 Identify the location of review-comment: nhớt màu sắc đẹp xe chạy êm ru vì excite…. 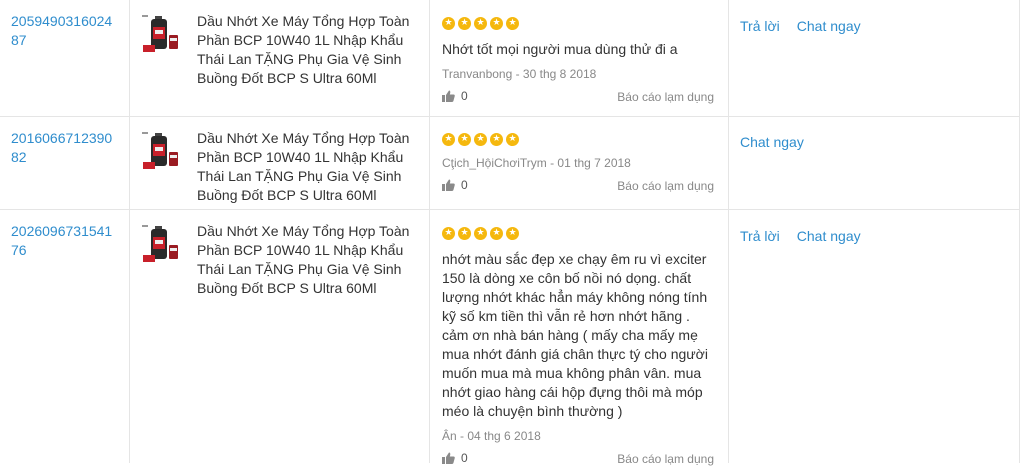
(575, 335).